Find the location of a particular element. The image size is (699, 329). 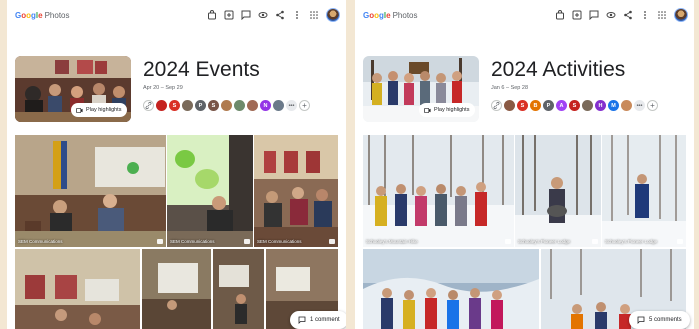

comments-button: 1 comment is located at coordinates (318, 320).